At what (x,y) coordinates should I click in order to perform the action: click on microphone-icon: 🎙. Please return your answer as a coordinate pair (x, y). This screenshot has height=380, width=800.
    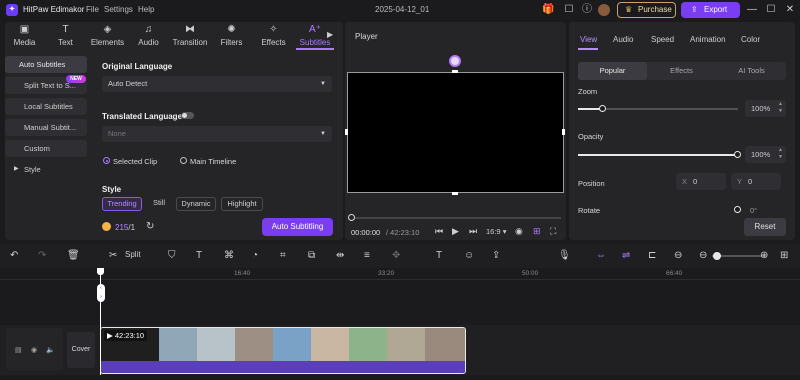
    Looking at the image, I should click on (564, 255).